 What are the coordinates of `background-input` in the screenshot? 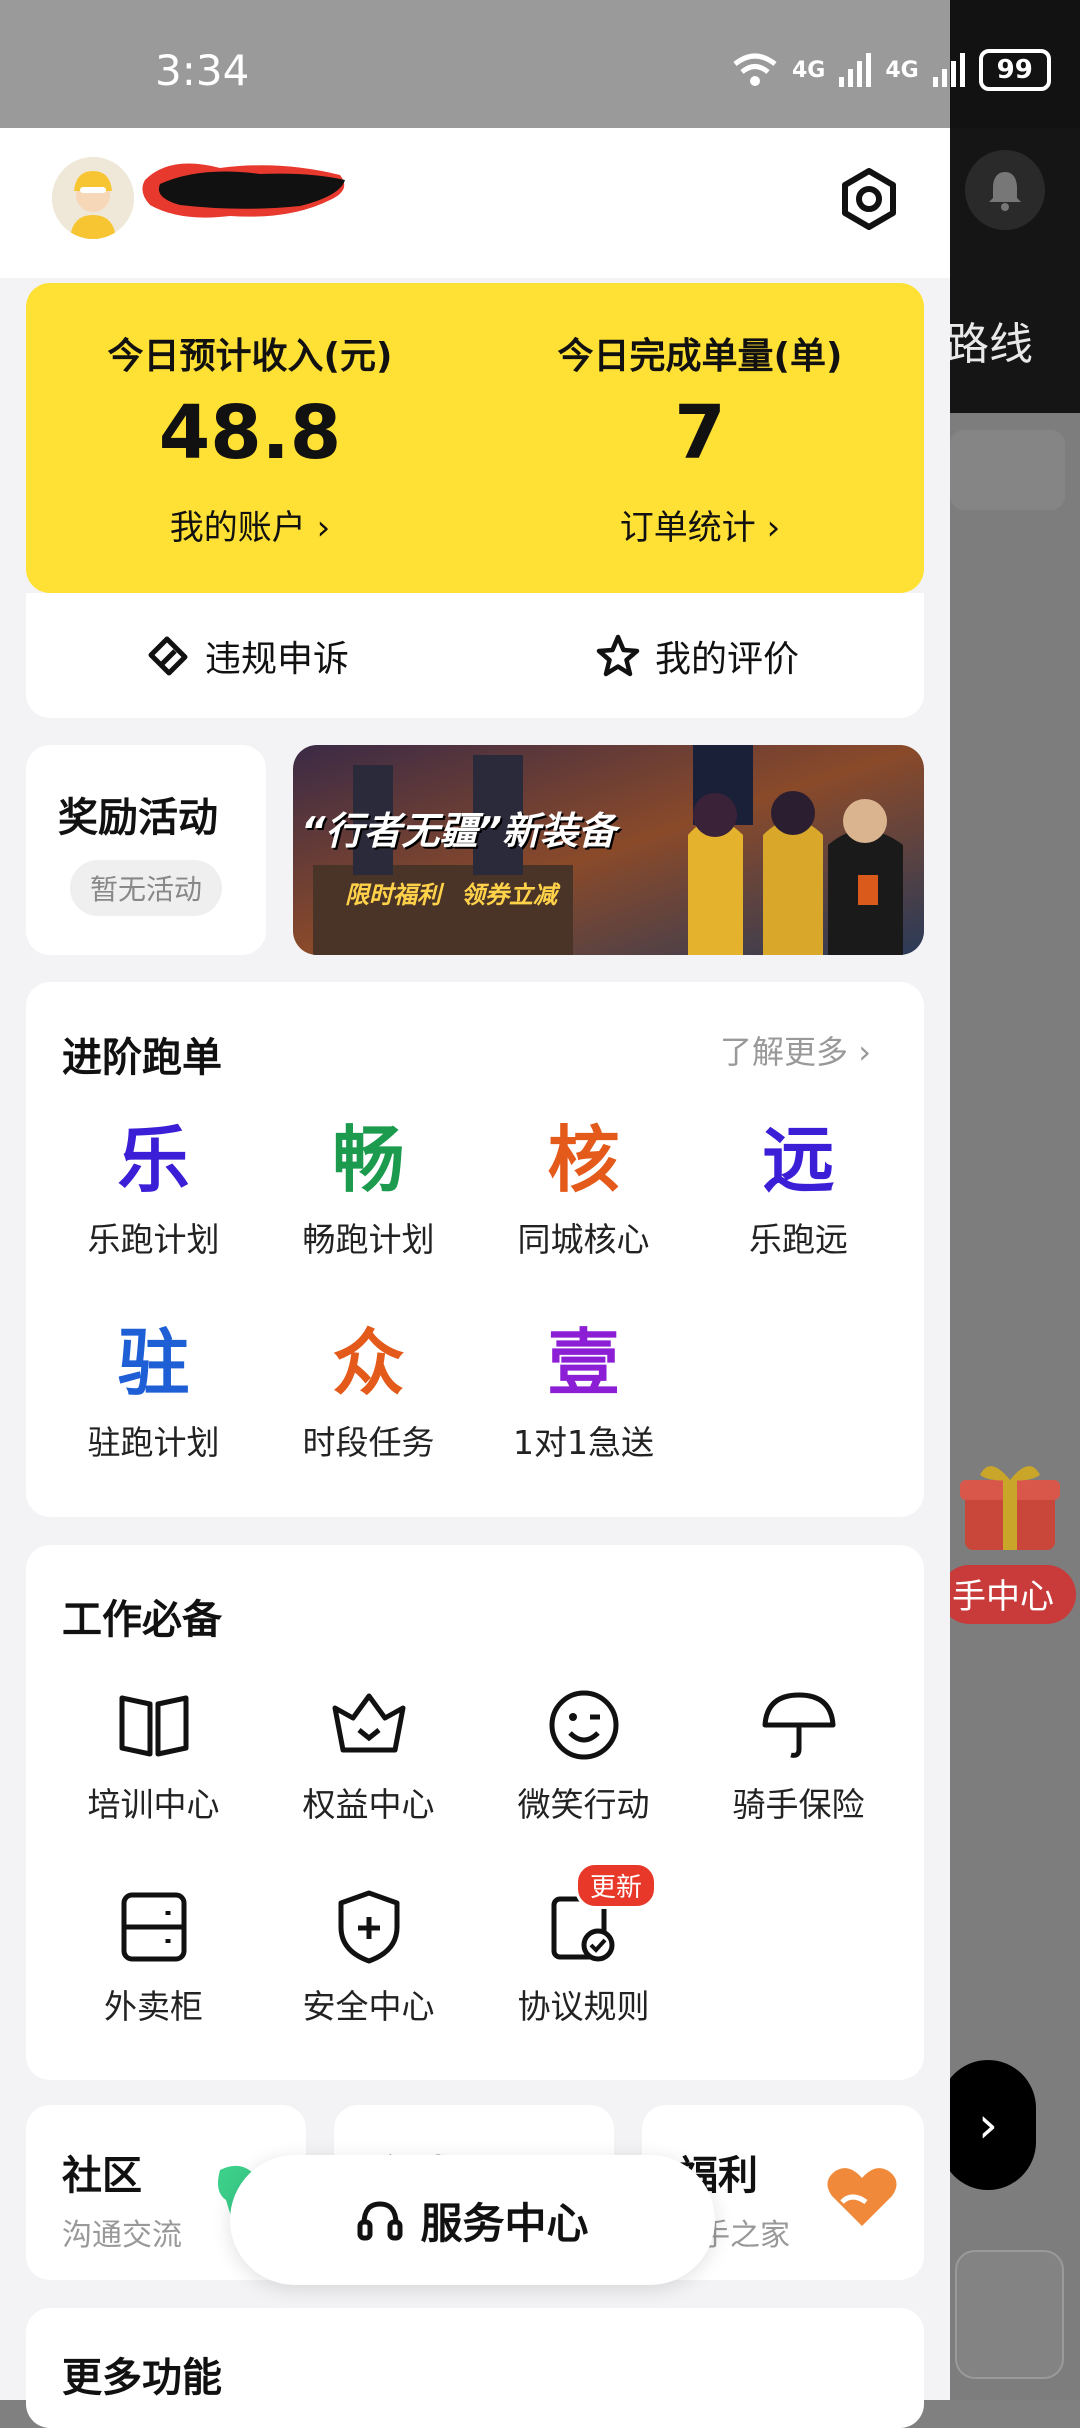 It's located at (1009, 2314).